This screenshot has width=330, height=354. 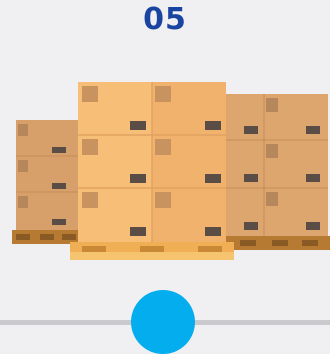 What do you see at coordinates (152, 251) in the screenshot?
I see `front-pallet` at bounding box center [152, 251].